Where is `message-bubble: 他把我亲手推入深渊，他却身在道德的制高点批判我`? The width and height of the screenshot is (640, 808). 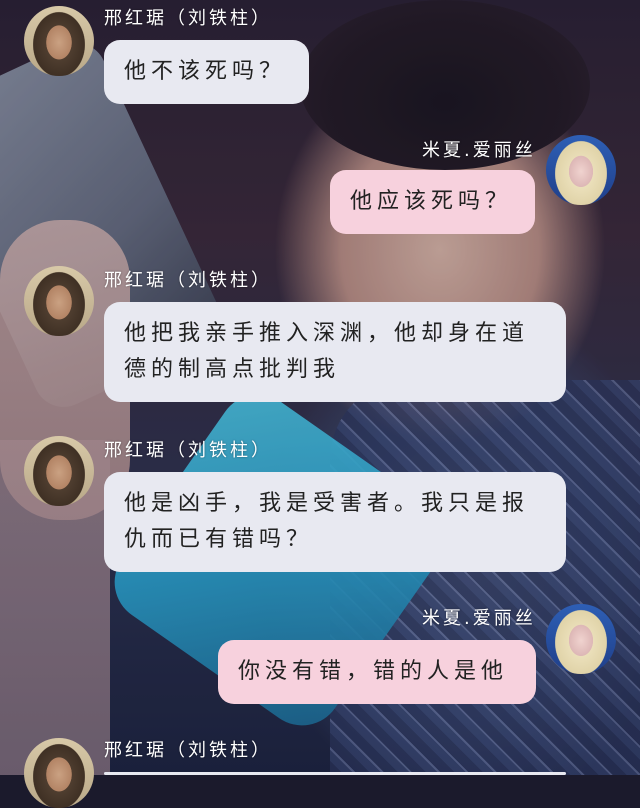 message-bubble: 他把我亲手推入深渊，他却身在道德的制高点批判我 is located at coordinates (335, 352).